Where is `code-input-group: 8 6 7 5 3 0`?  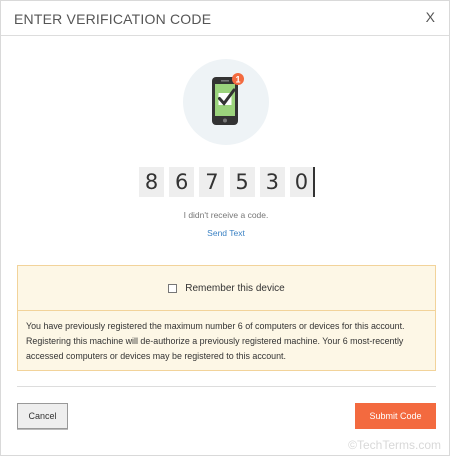 code-input-group: 8 6 7 5 3 0 is located at coordinates (227, 182).